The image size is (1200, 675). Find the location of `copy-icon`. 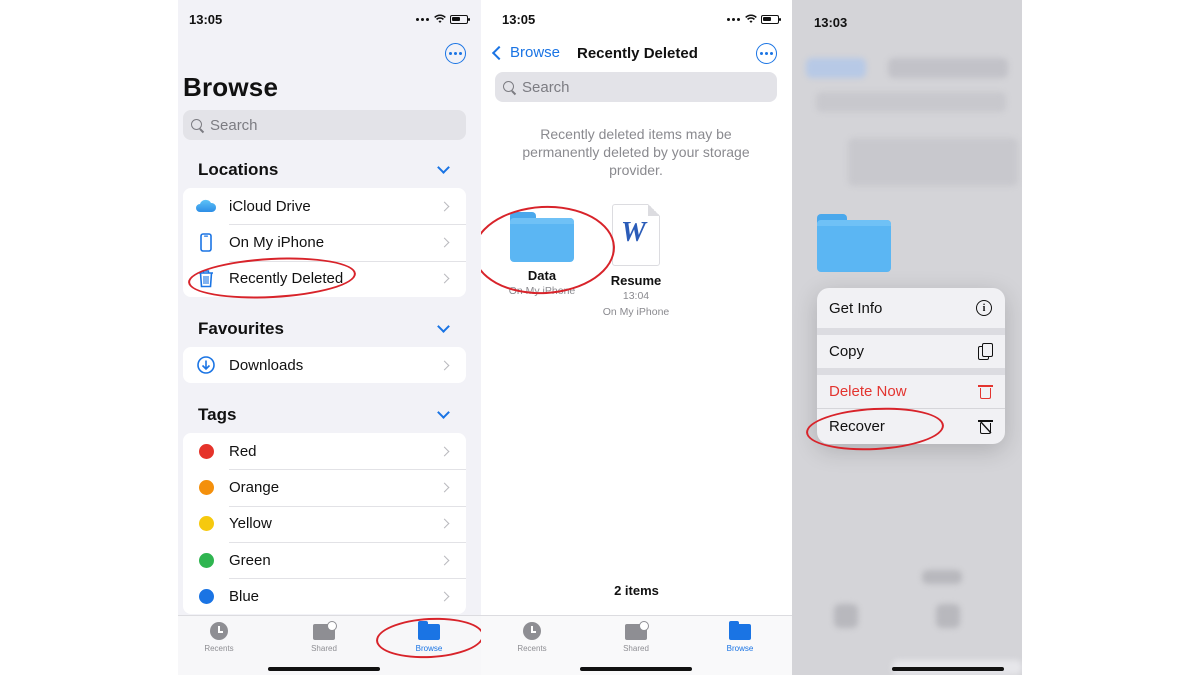

copy-icon is located at coordinates (985, 351).